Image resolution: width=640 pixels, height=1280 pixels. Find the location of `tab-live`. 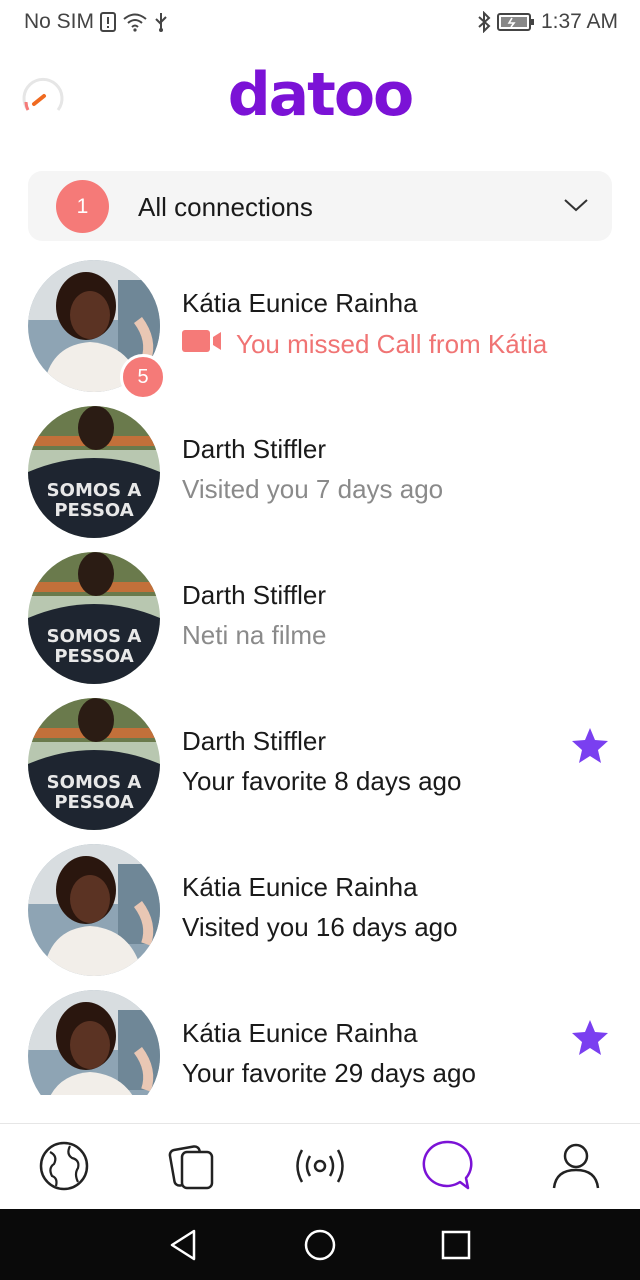

tab-live is located at coordinates (320, 1168).